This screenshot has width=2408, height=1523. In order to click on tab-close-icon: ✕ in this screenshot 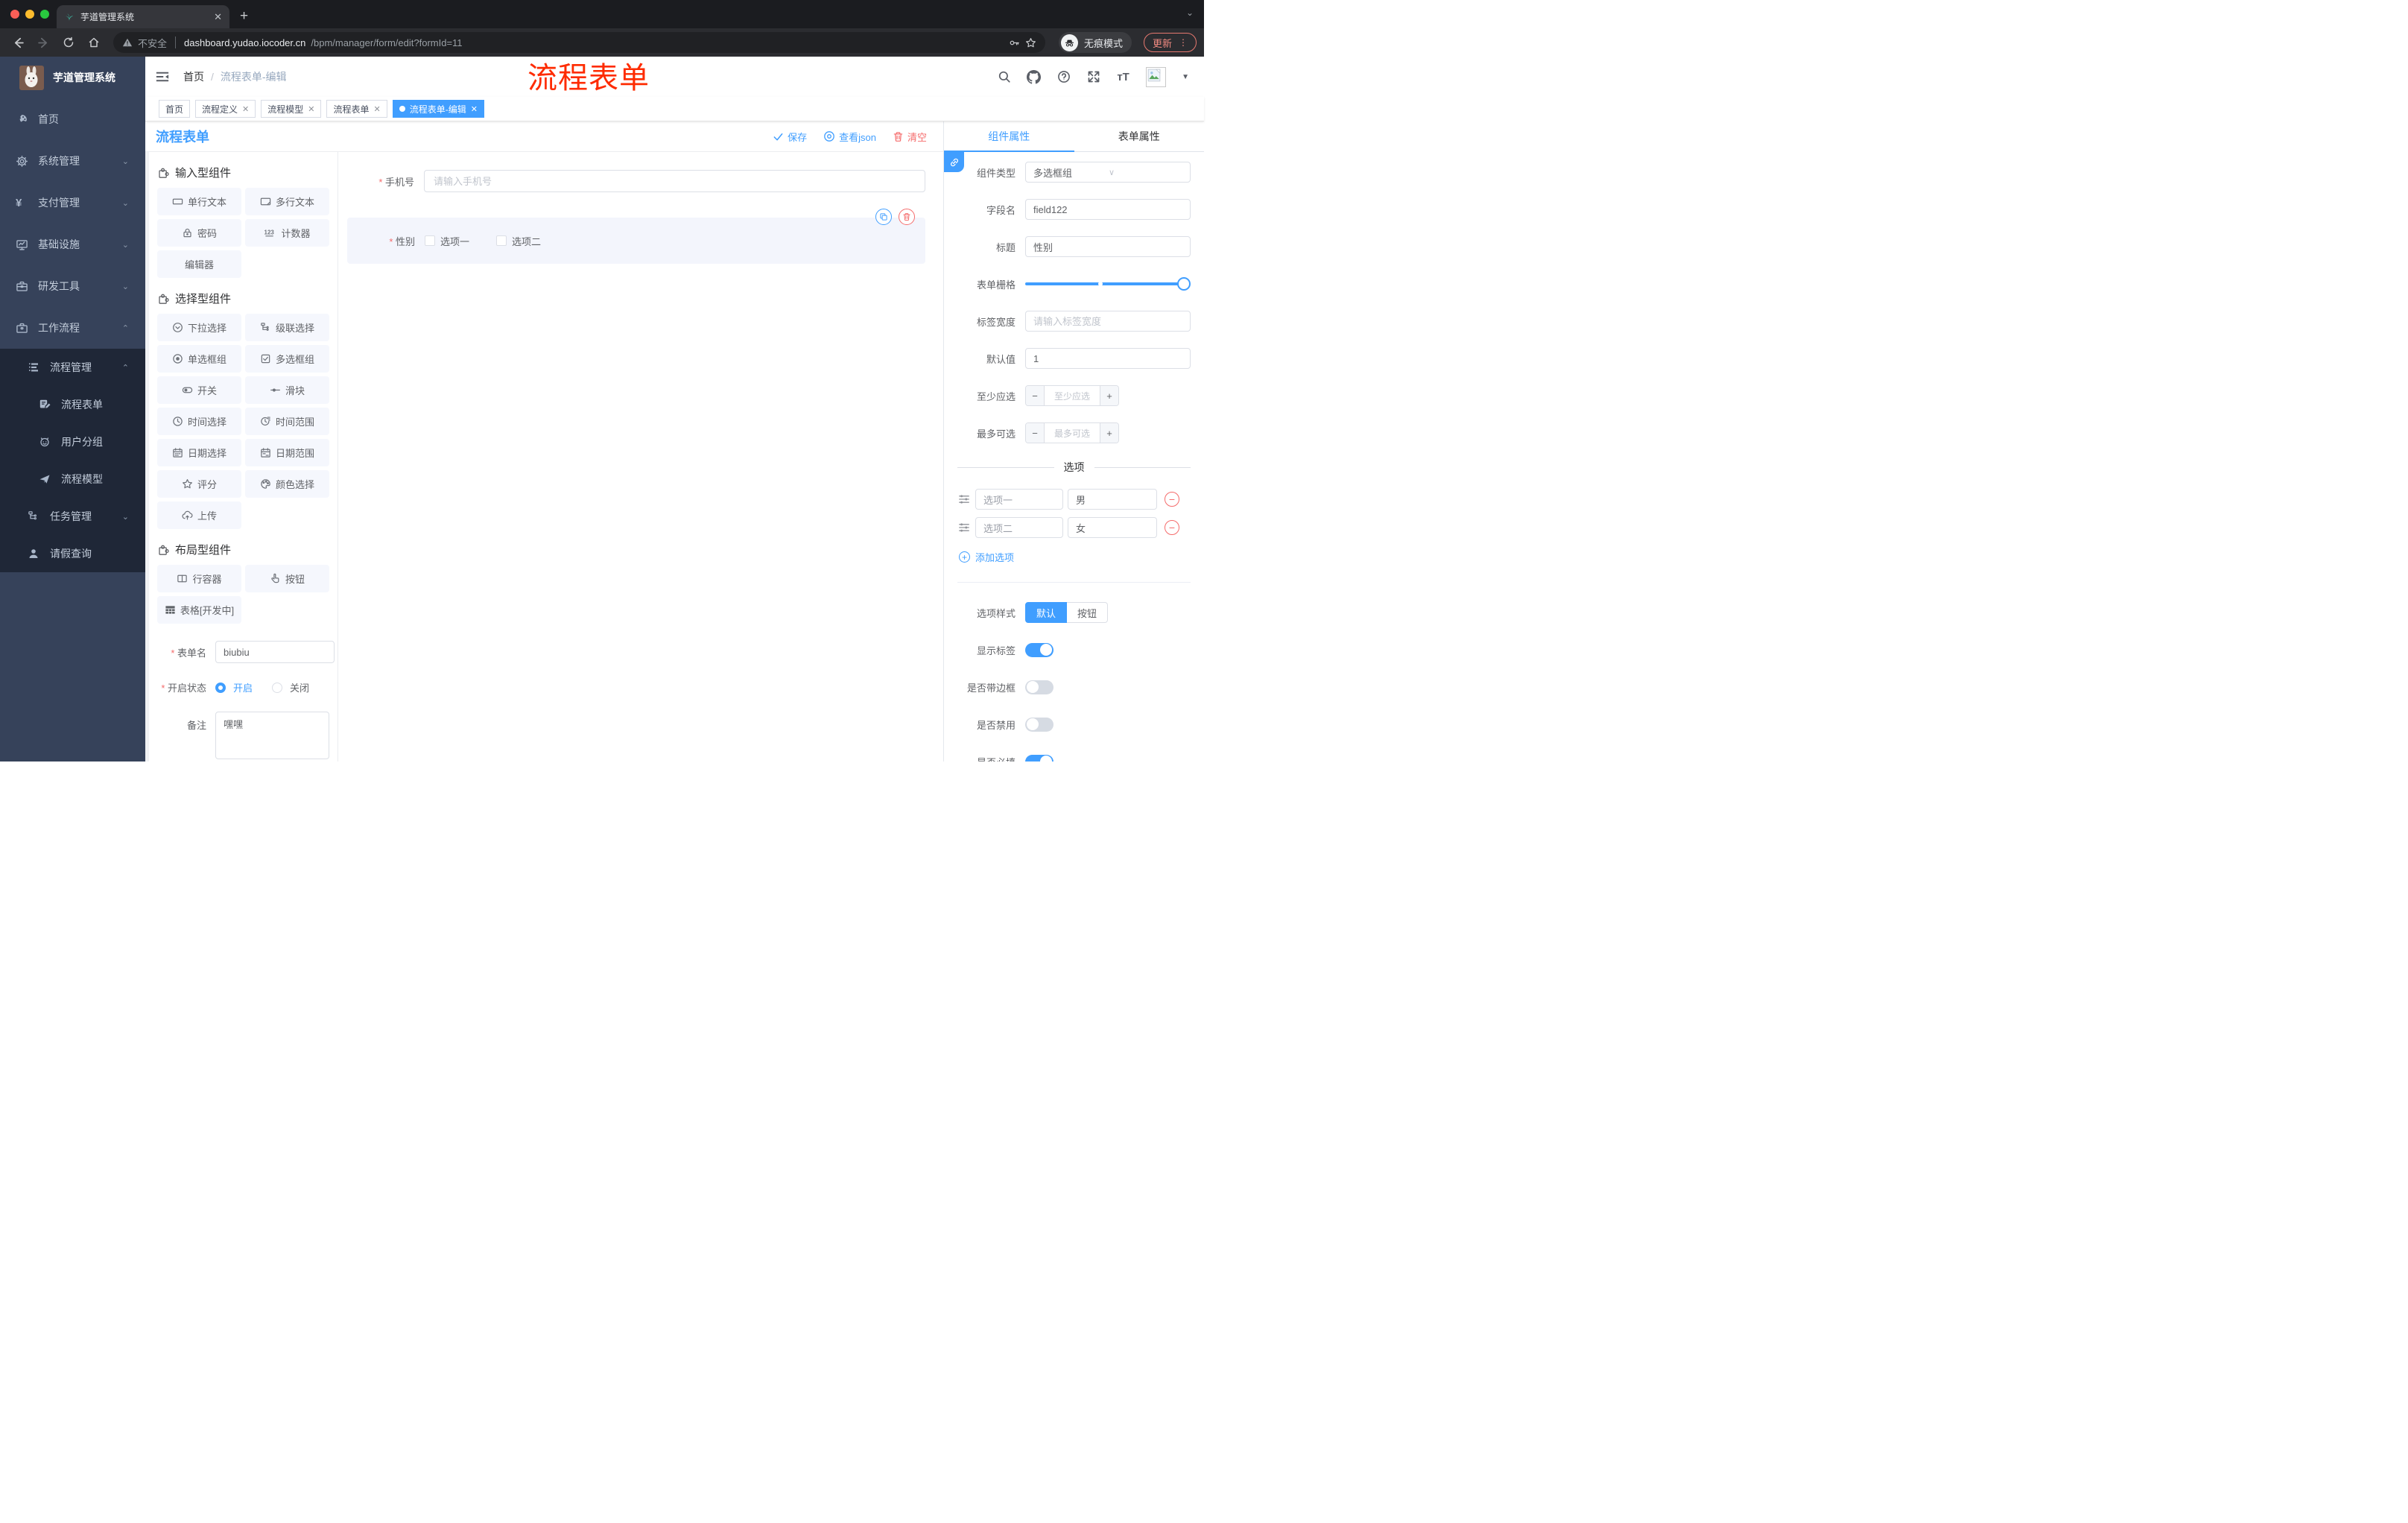, I will do `click(218, 17)`.